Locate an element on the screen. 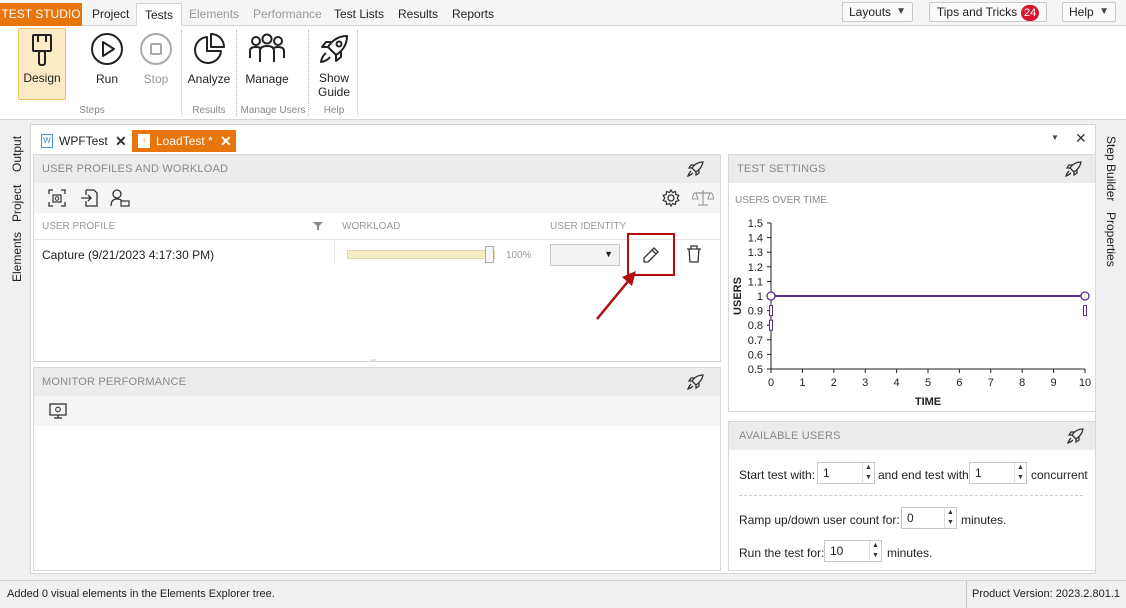  panel-title: USER PROFILES AND WORKLOAD is located at coordinates (135, 169).